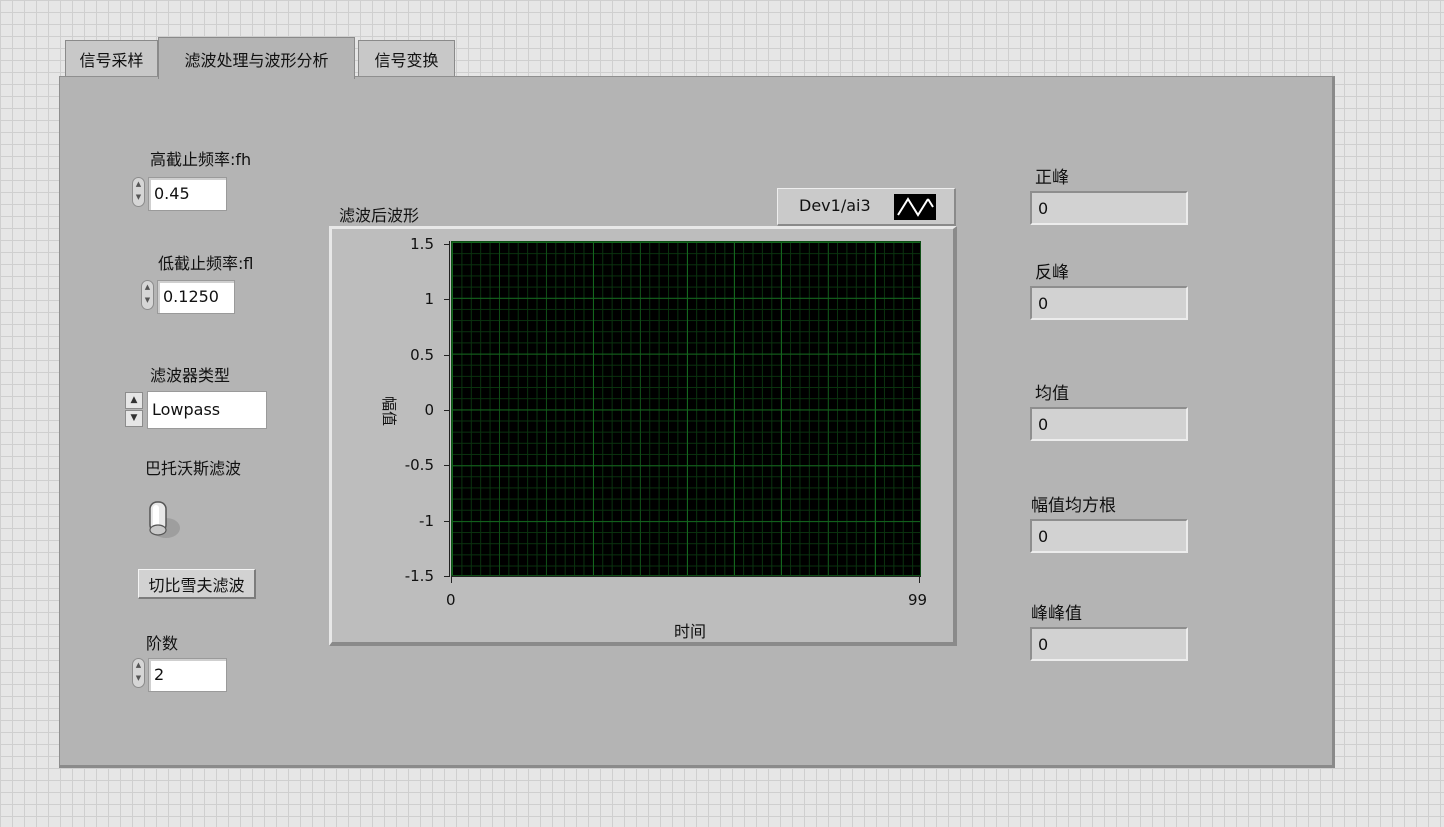 The image size is (1444, 827). Describe the element at coordinates (449, 408) in the screenshot. I see `y-axis-line` at that location.